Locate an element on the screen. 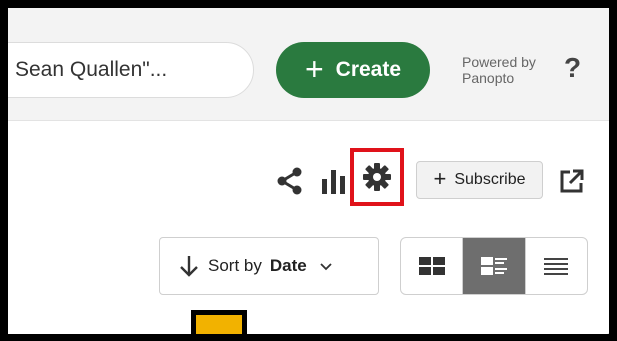 The width and height of the screenshot is (617, 341). grid-view-icon is located at coordinates (431, 266).